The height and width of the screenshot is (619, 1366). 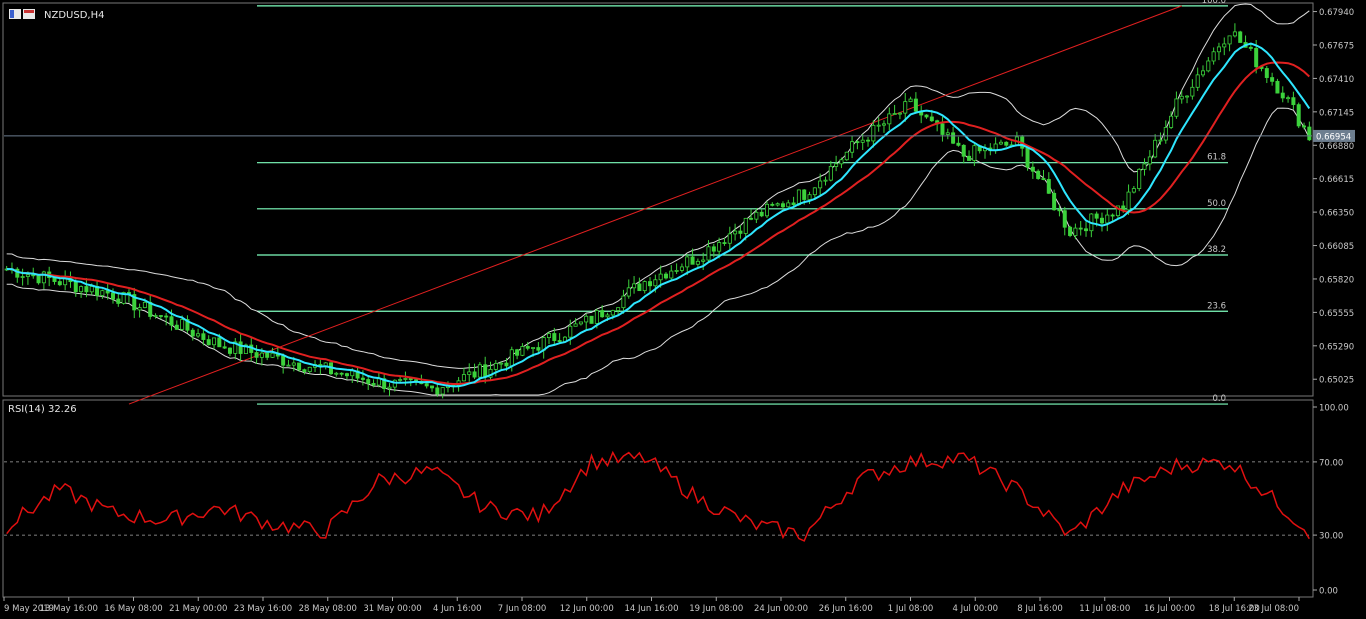 What do you see at coordinates (1219, 399) in the screenshot?
I see `fib-level-label: 0.0` at bounding box center [1219, 399].